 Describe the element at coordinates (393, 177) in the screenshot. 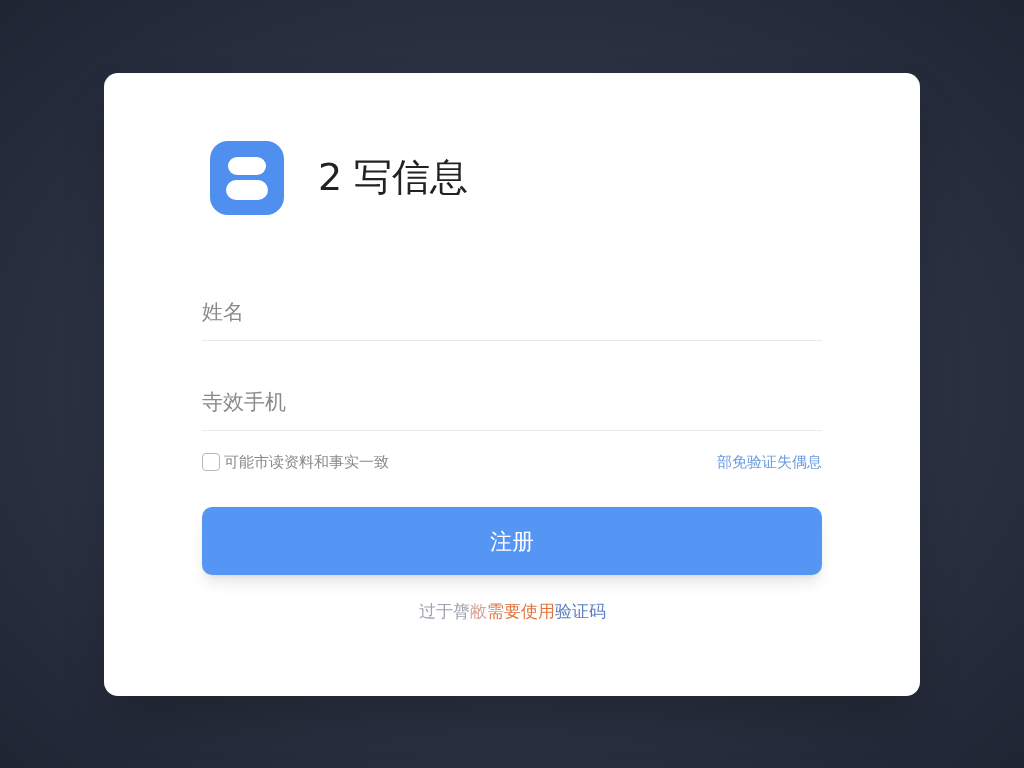

I see `page-title: 2 写信息` at that location.